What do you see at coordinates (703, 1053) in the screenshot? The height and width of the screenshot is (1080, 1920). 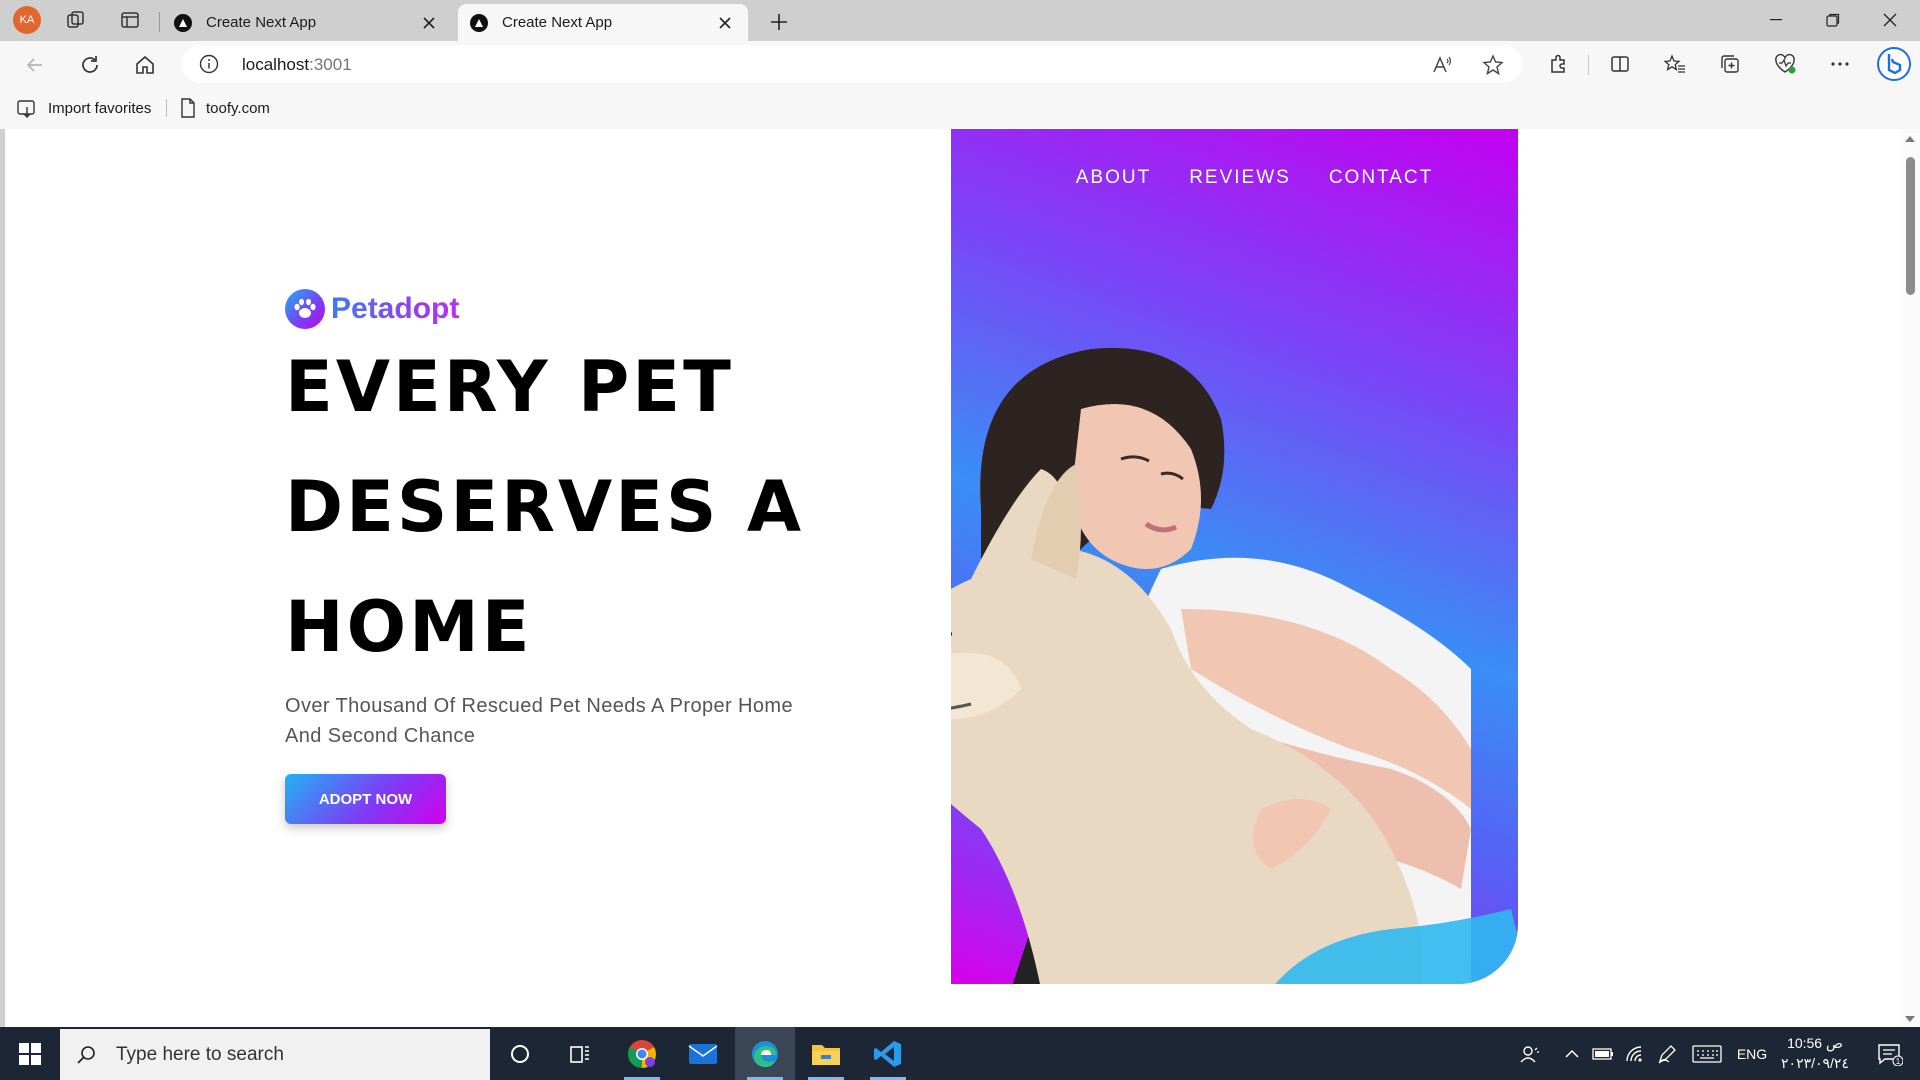 I see `mail-icon` at bounding box center [703, 1053].